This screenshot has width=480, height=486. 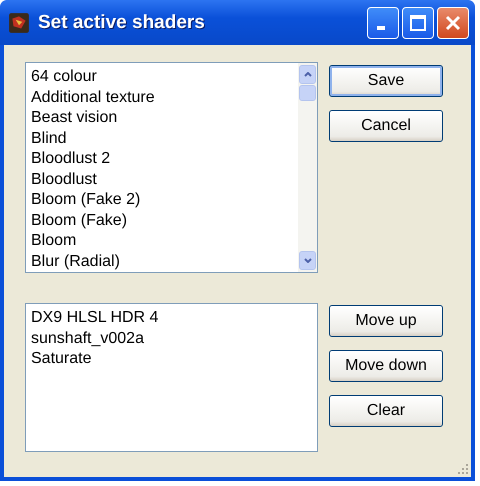 What do you see at coordinates (164, 262) in the screenshot?
I see `list-item: Blur (Radial)` at bounding box center [164, 262].